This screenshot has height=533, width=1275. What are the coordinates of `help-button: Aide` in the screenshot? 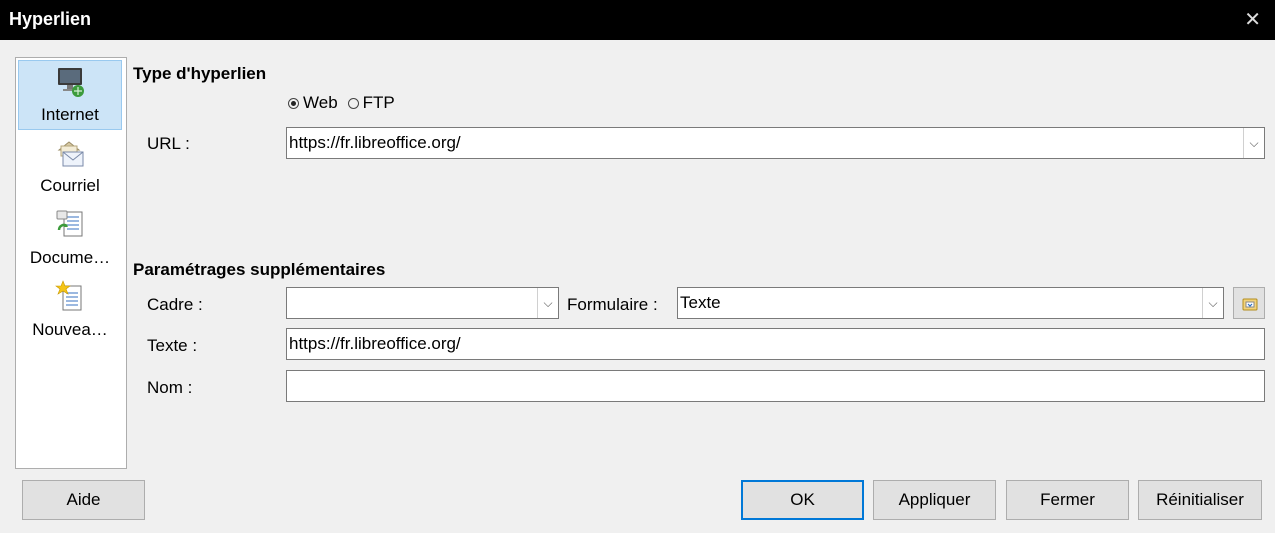 It's located at (83, 500).